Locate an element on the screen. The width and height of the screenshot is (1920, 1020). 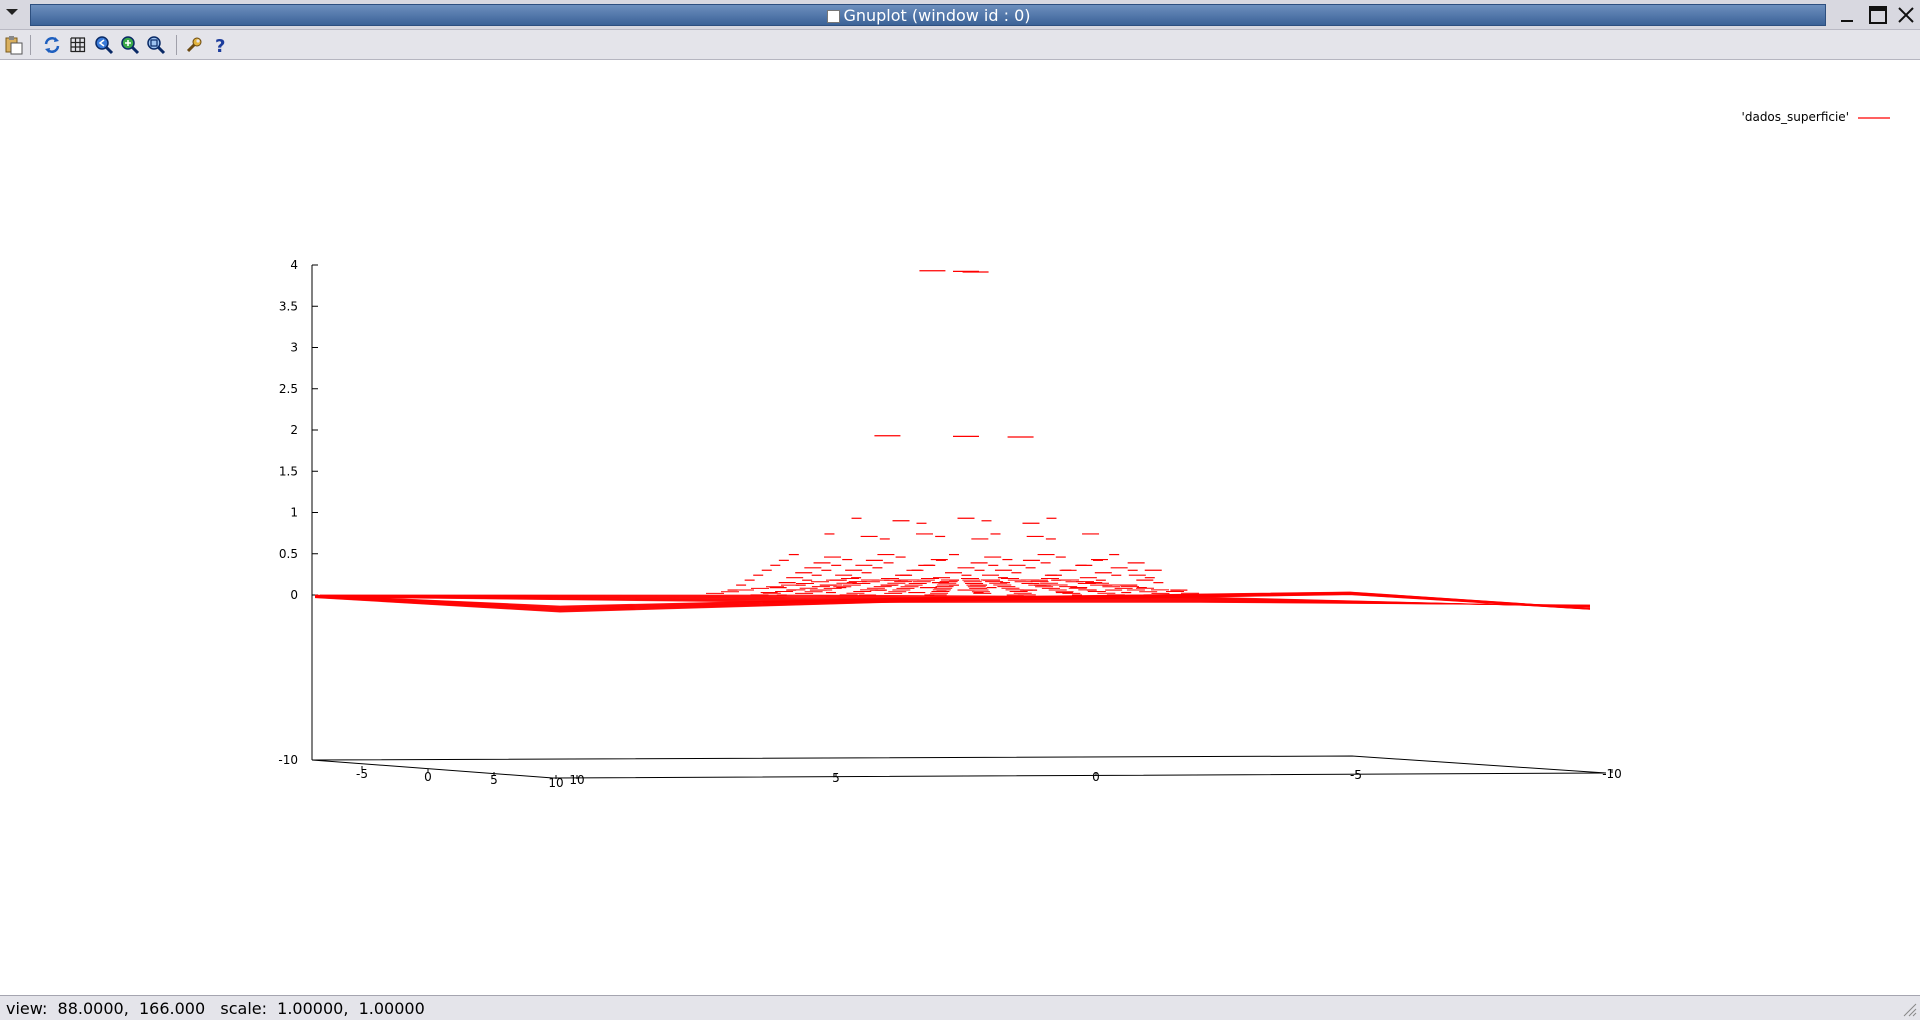
z-tick-label: -10 is located at coordinates (288, 760).